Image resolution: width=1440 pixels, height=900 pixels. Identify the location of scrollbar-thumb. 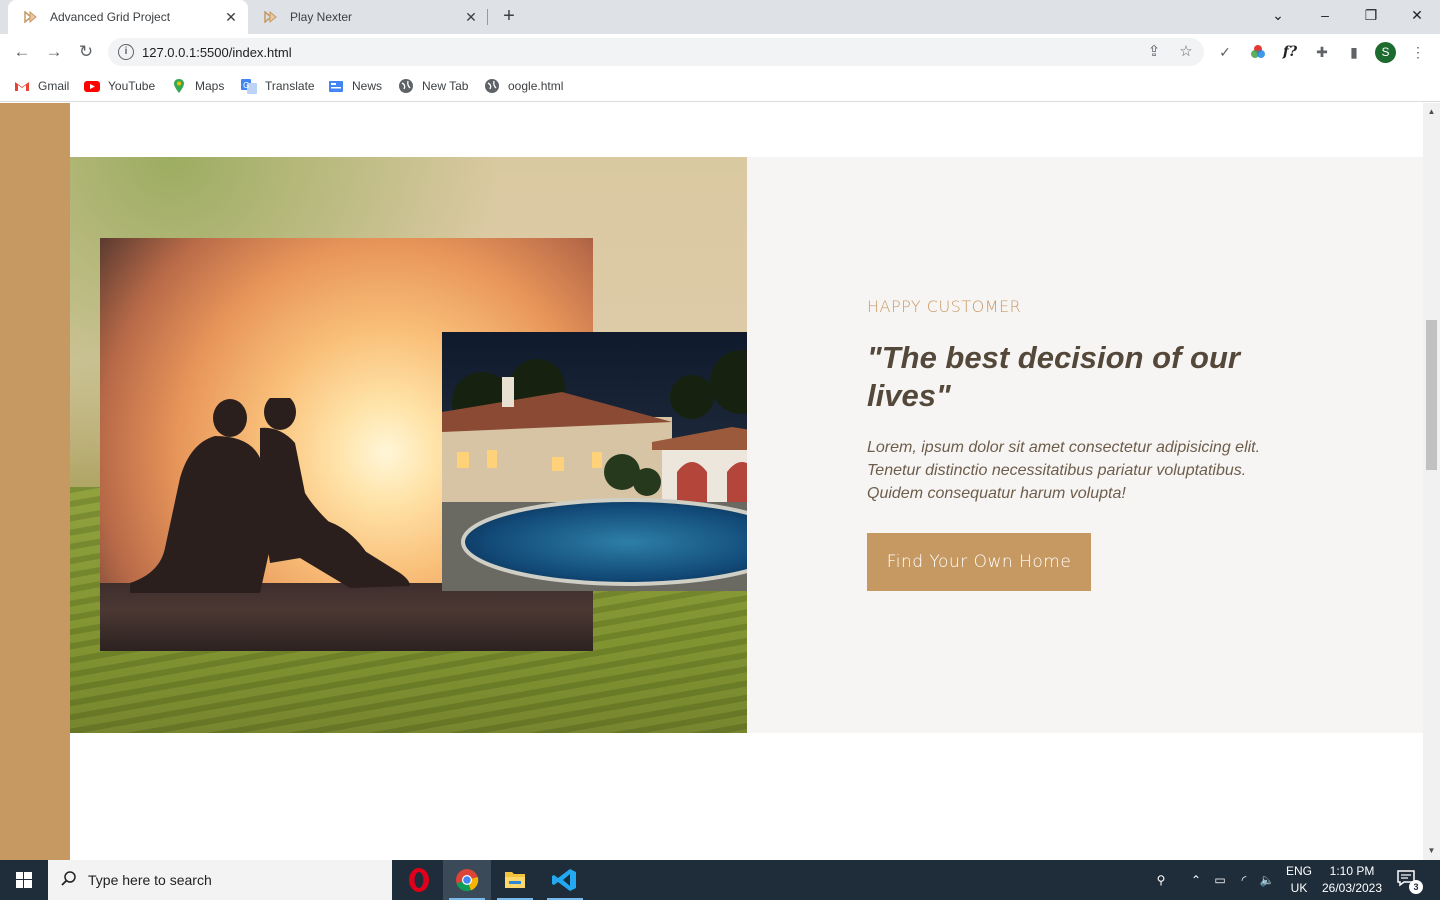
(1431, 395).